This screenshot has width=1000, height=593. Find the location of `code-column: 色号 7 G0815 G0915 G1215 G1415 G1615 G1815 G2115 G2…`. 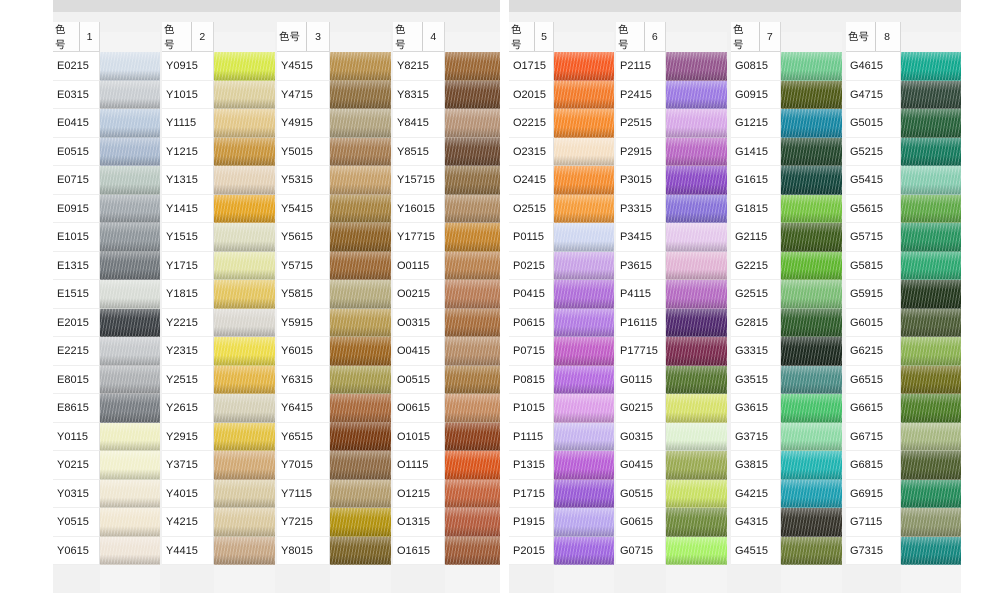

code-column: 色号 7 G0815 G0915 G1215 G1415 G1615 G1815 G2115 G2… is located at coordinates (756, 293).